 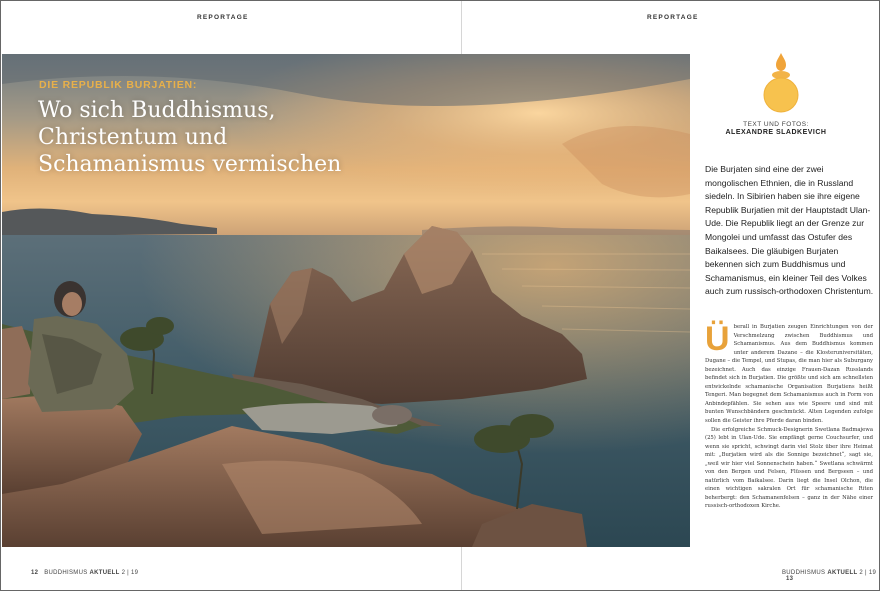 What do you see at coordinates (157, 110) in the screenshot?
I see `headline-line-1: Wo sich Buddhismus,` at bounding box center [157, 110].